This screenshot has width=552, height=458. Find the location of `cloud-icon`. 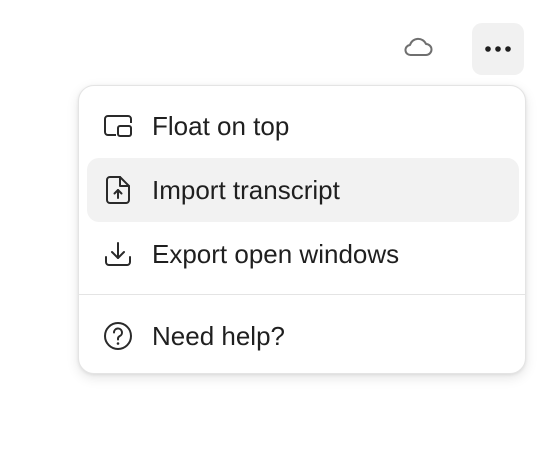

cloud-icon is located at coordinates (418, 49).